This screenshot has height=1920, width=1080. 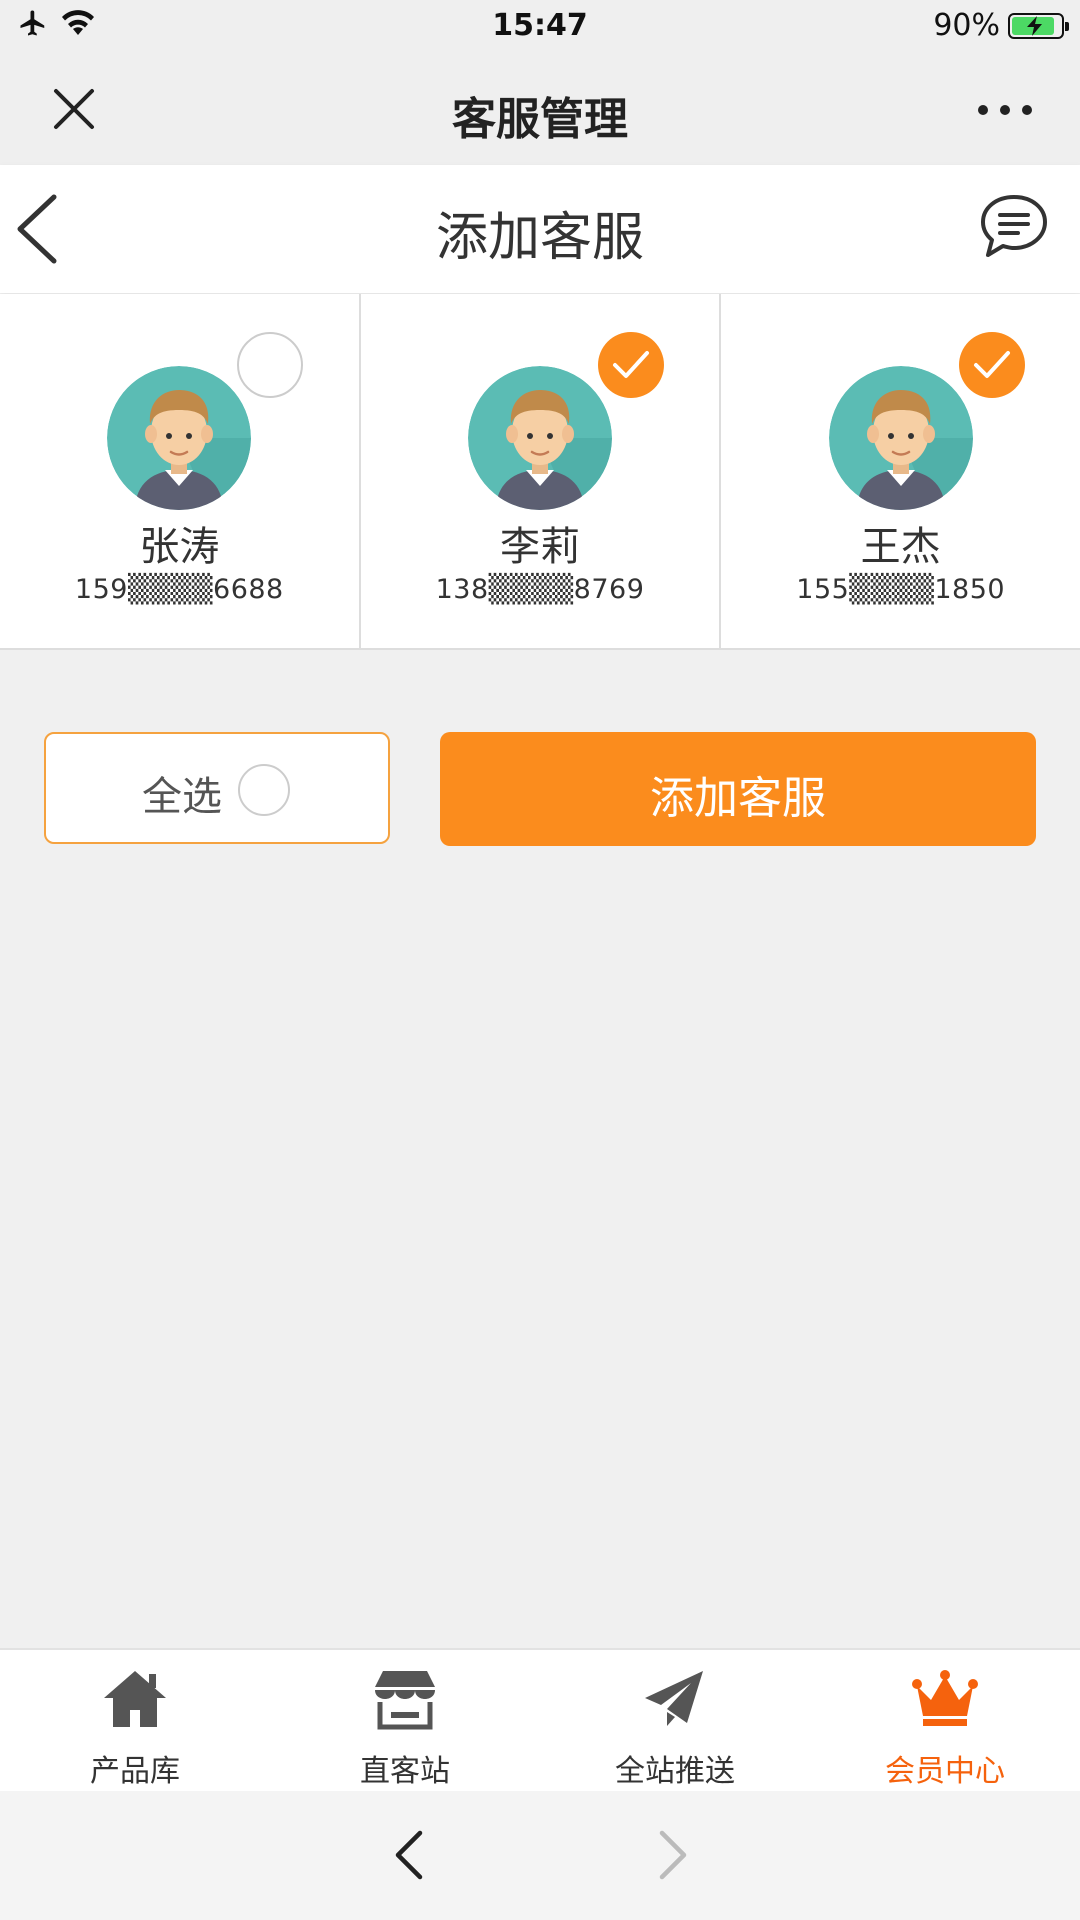 I want to click on staff-card: 李莉 138▒▒▒▒8769, so click(x=541, y=471).